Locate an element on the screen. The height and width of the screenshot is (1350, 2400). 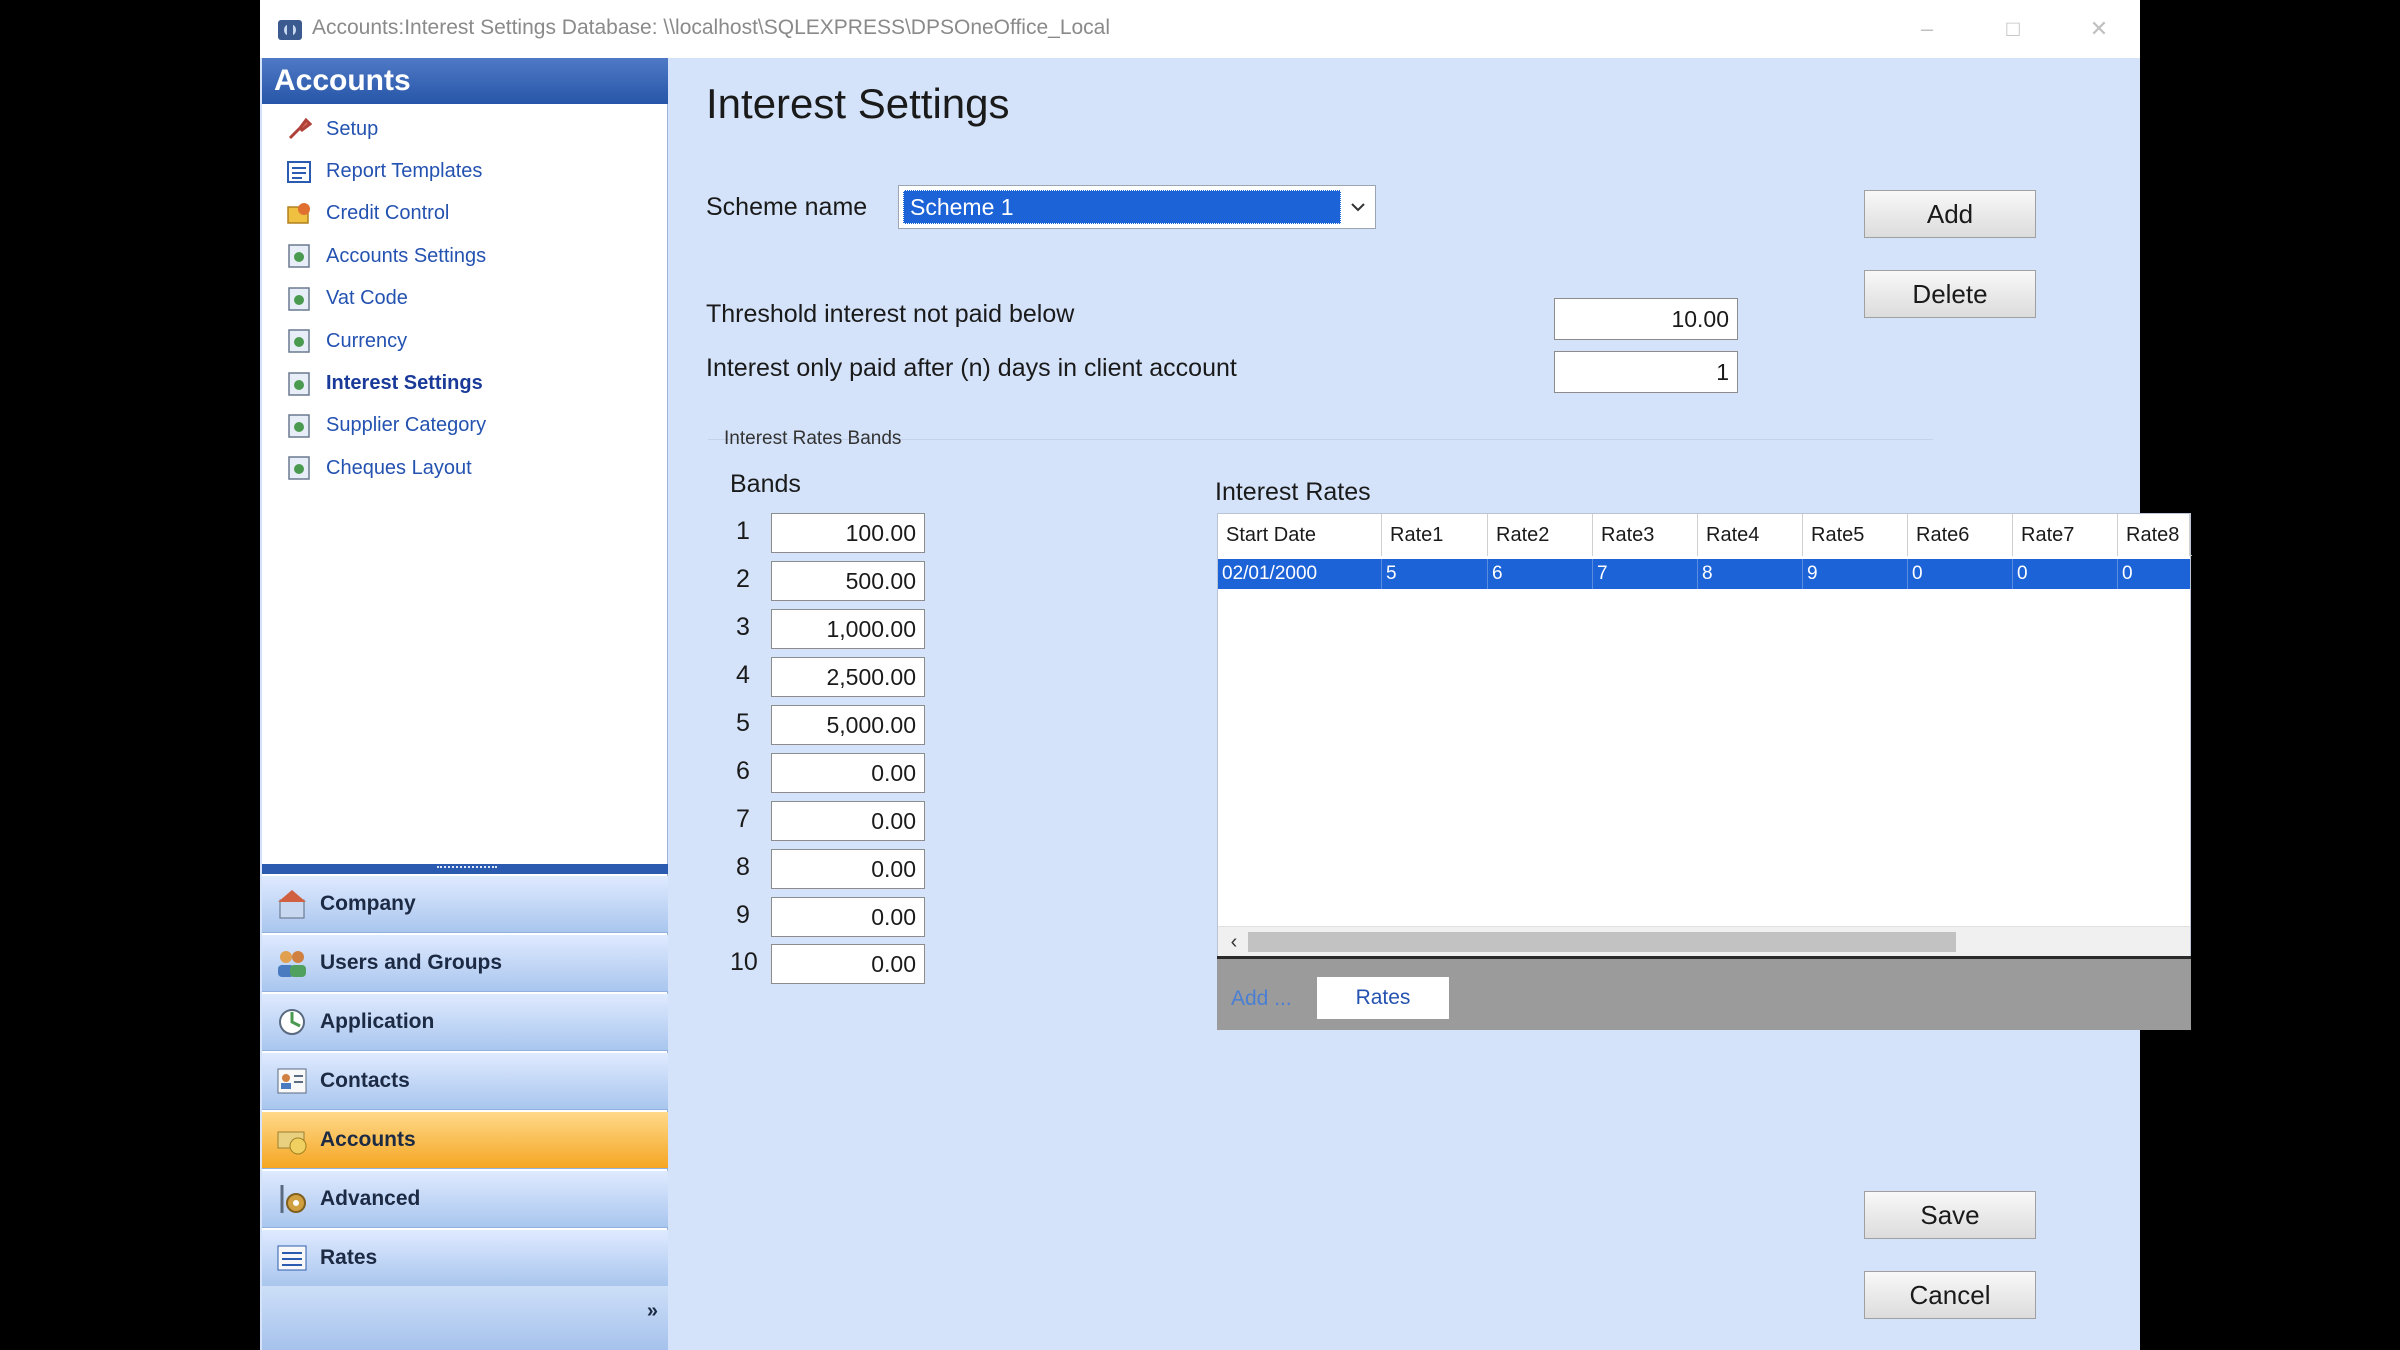
column-header: Rate3 is located at coordinates (1645, 535).